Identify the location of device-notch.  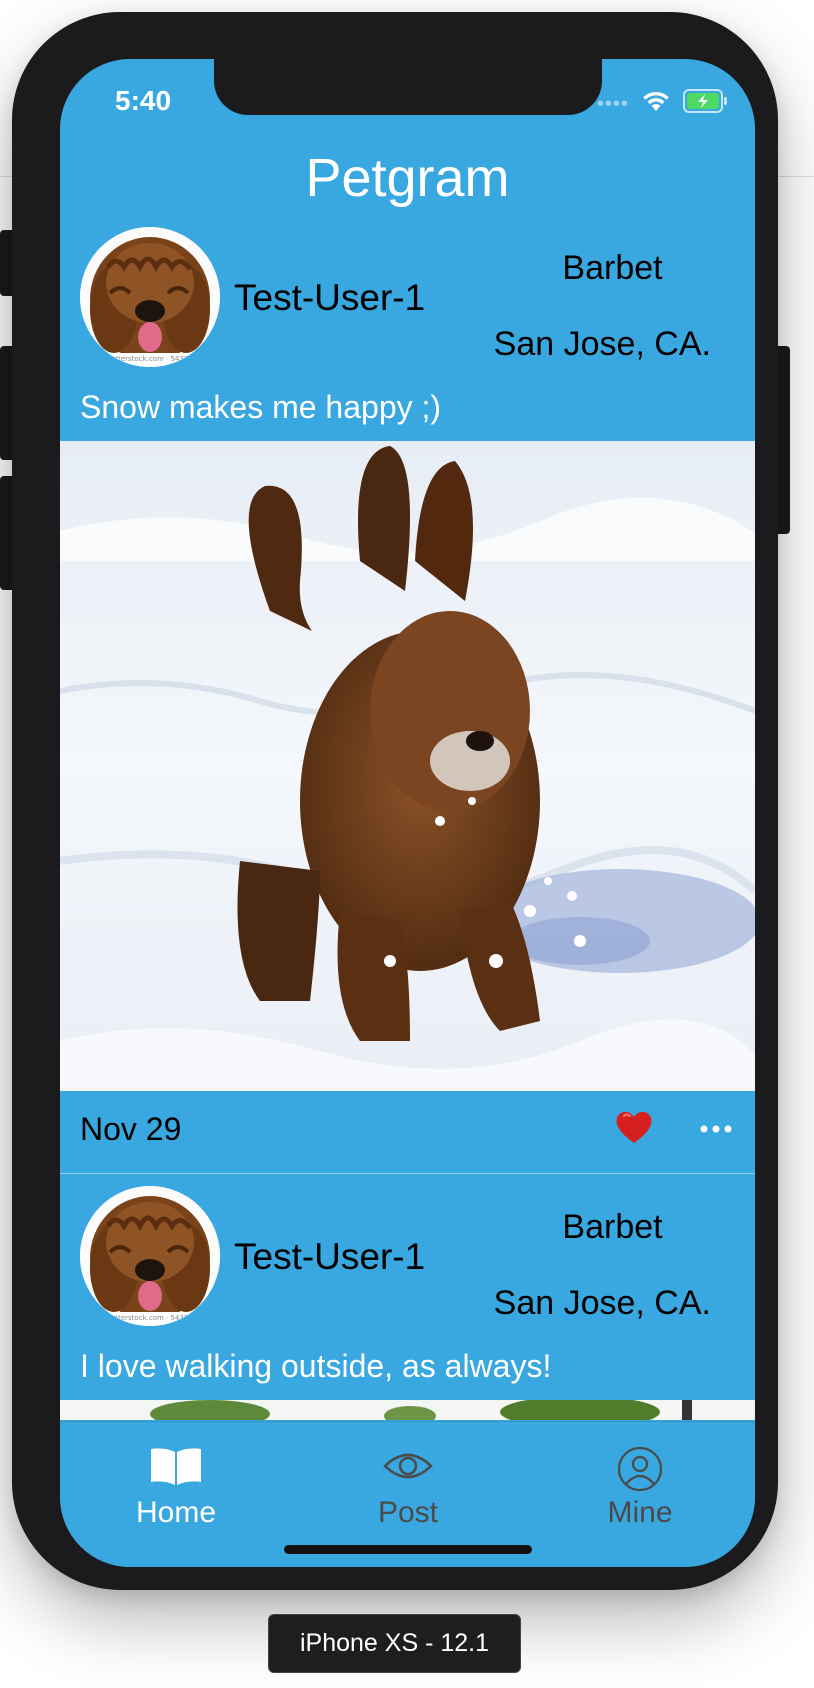
(408, 87).